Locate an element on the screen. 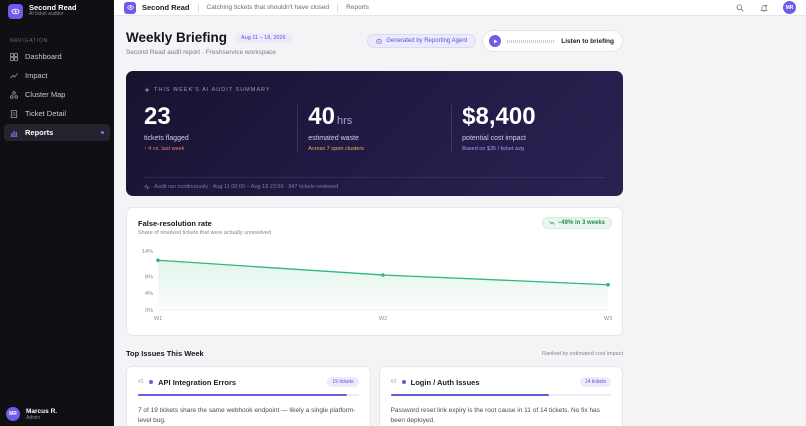  stat-note: Across 7 open clusters is located at coordinates (336, 149).